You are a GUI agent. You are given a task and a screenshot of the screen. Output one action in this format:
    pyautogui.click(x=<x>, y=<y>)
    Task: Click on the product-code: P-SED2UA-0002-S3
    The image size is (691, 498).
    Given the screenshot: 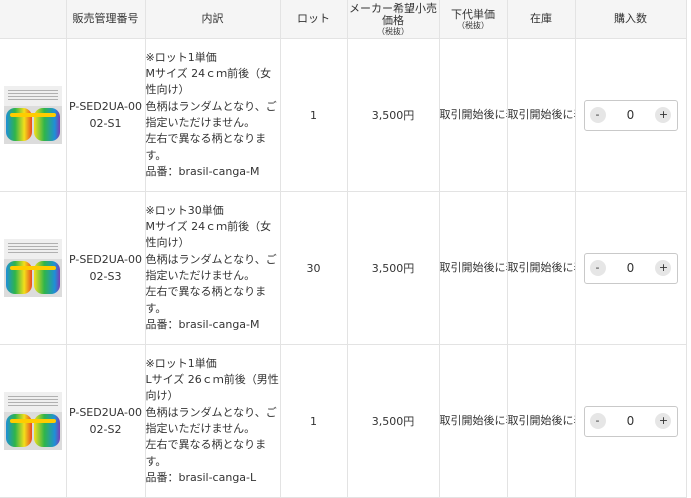 What is the action you would take?
    pyautogui.click(x=106, y=268)
    